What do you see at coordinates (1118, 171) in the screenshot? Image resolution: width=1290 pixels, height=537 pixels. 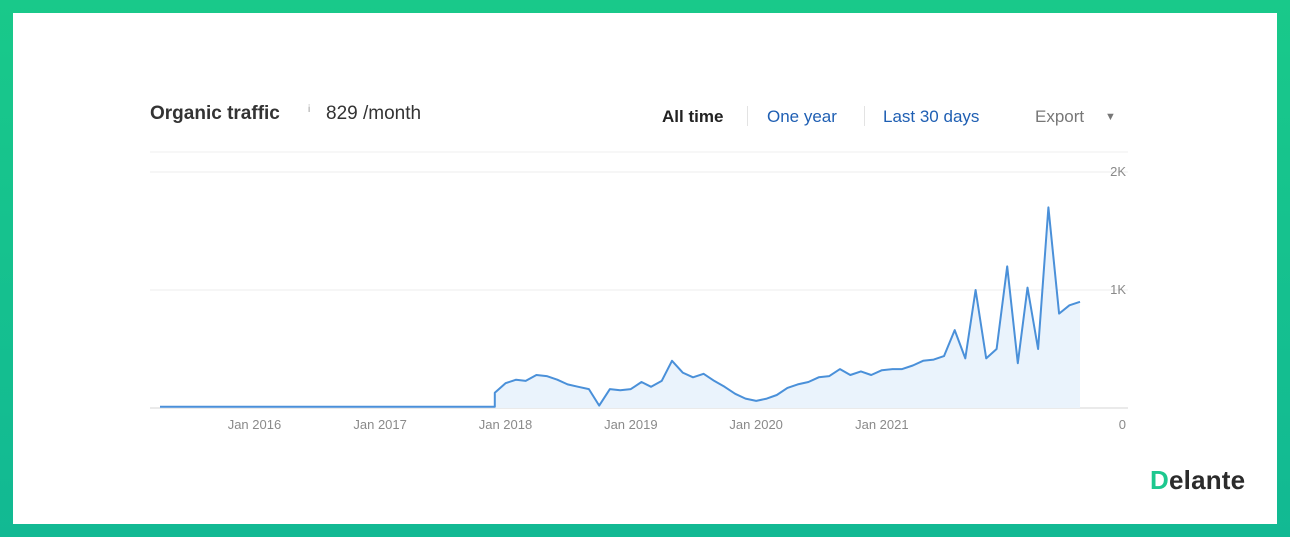 I see `y-tick-label: 2K` at bounding box center [1118, 171].